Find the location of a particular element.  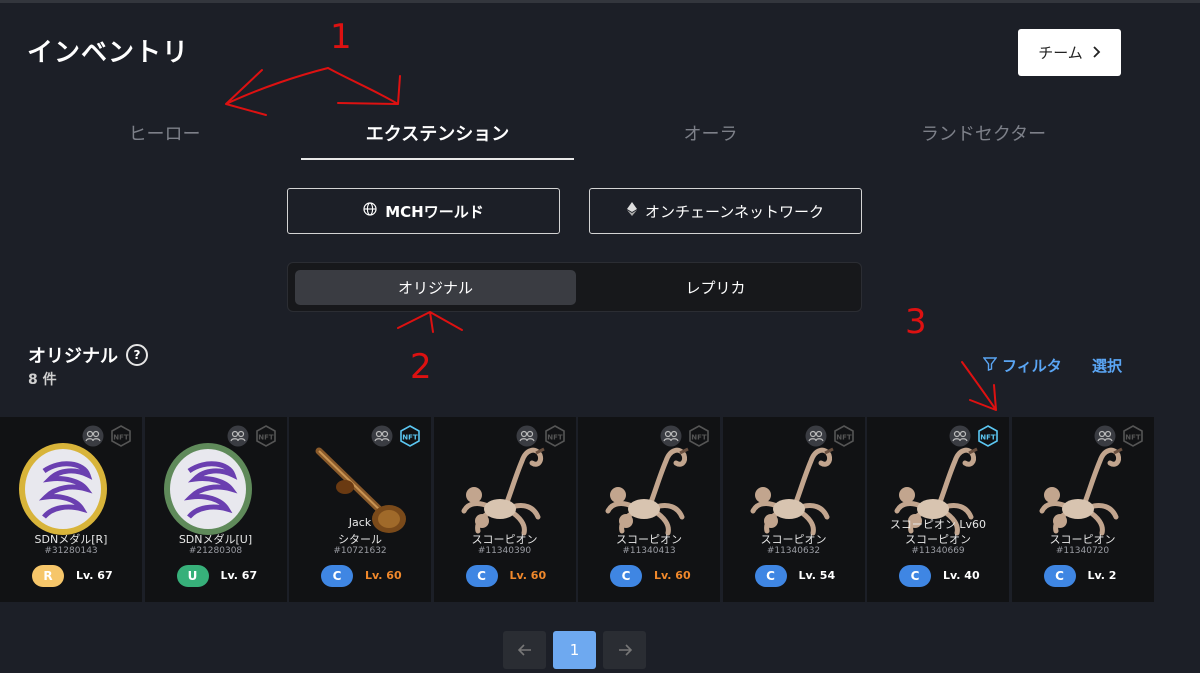

segment-replica: レプリカ is located at coordinates (715, 287).